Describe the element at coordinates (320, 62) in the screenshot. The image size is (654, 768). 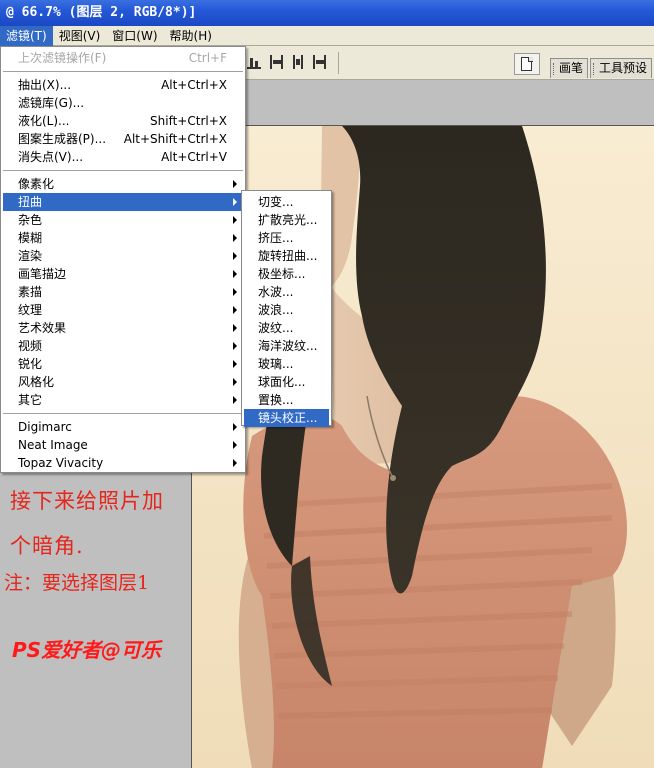
I see `distribute-right-icon` at that location.